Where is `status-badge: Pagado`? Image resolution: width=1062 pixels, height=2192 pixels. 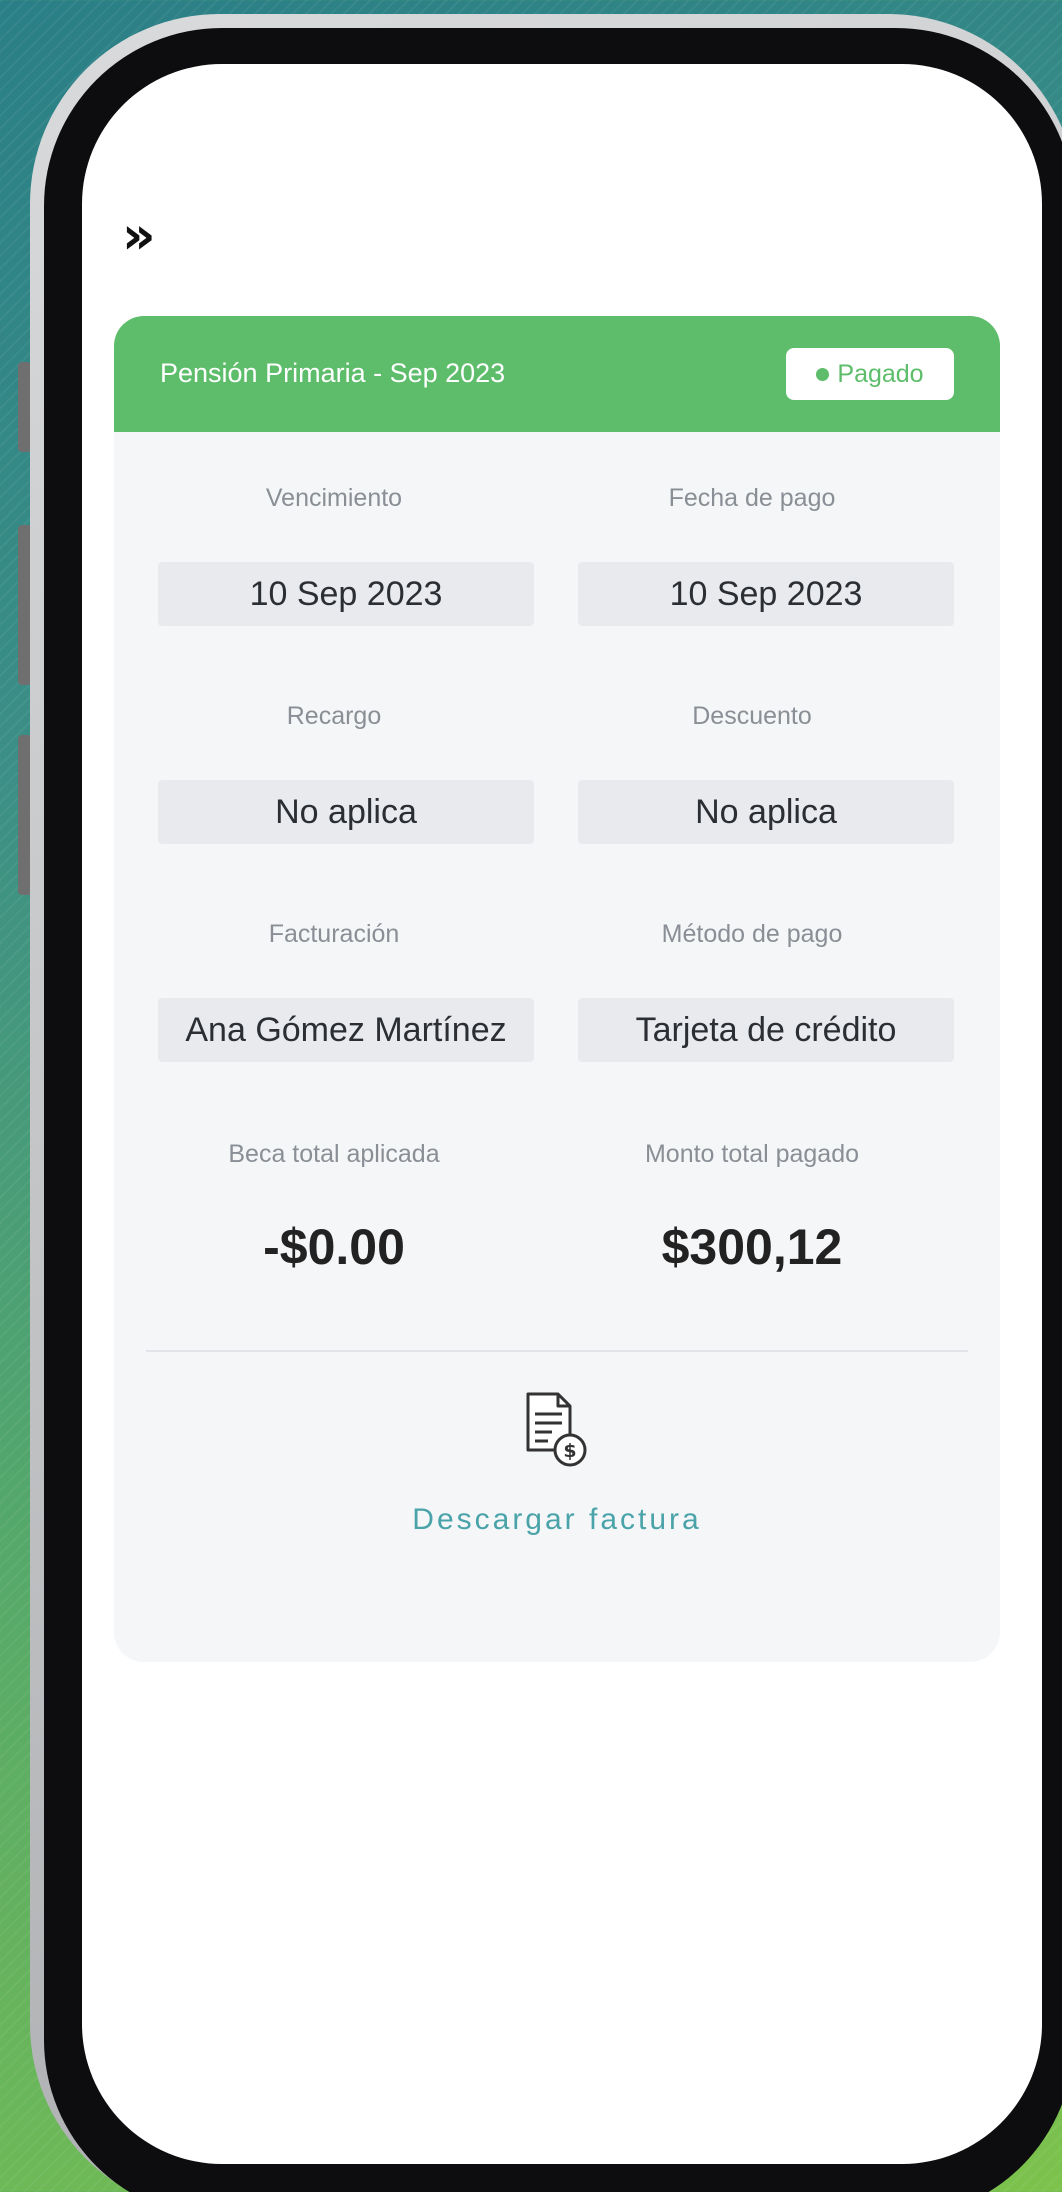
status-badge: Pagado is located at coordinates (870, 374).